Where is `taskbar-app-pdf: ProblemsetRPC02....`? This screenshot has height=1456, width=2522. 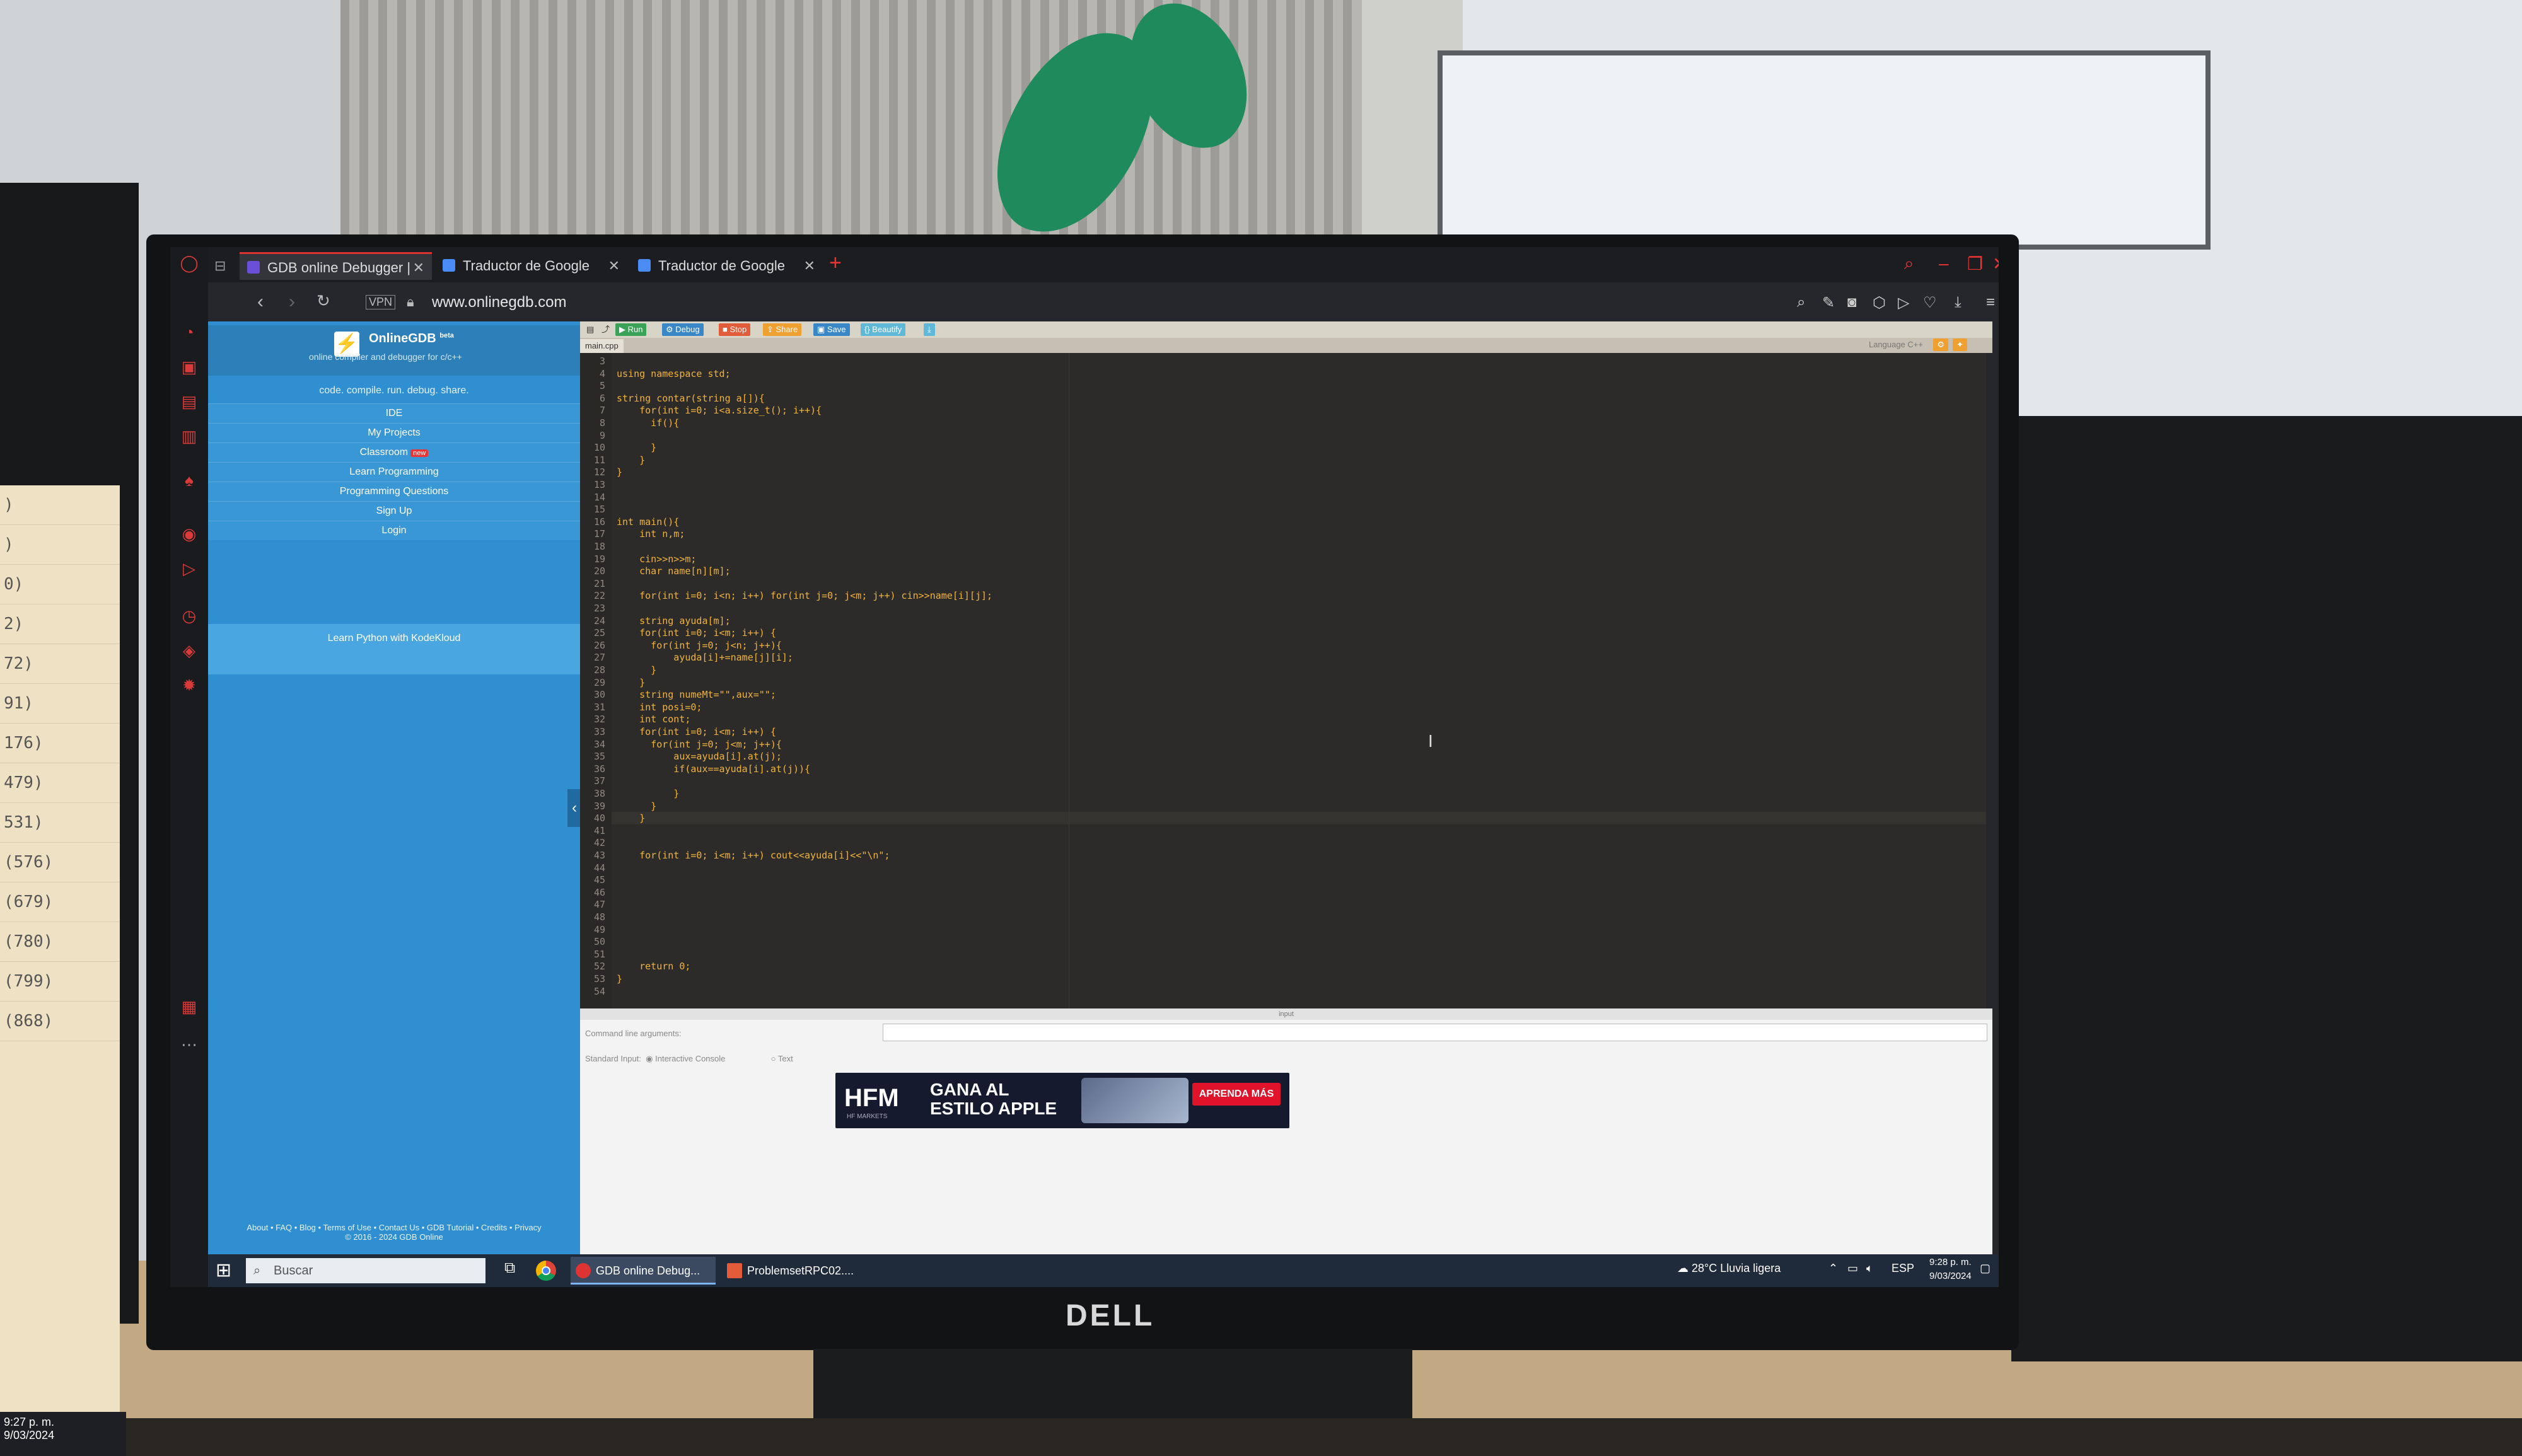 taskbar-app-pdf: ProblemsetRPC02.... is located at coordinates (794, 1271).